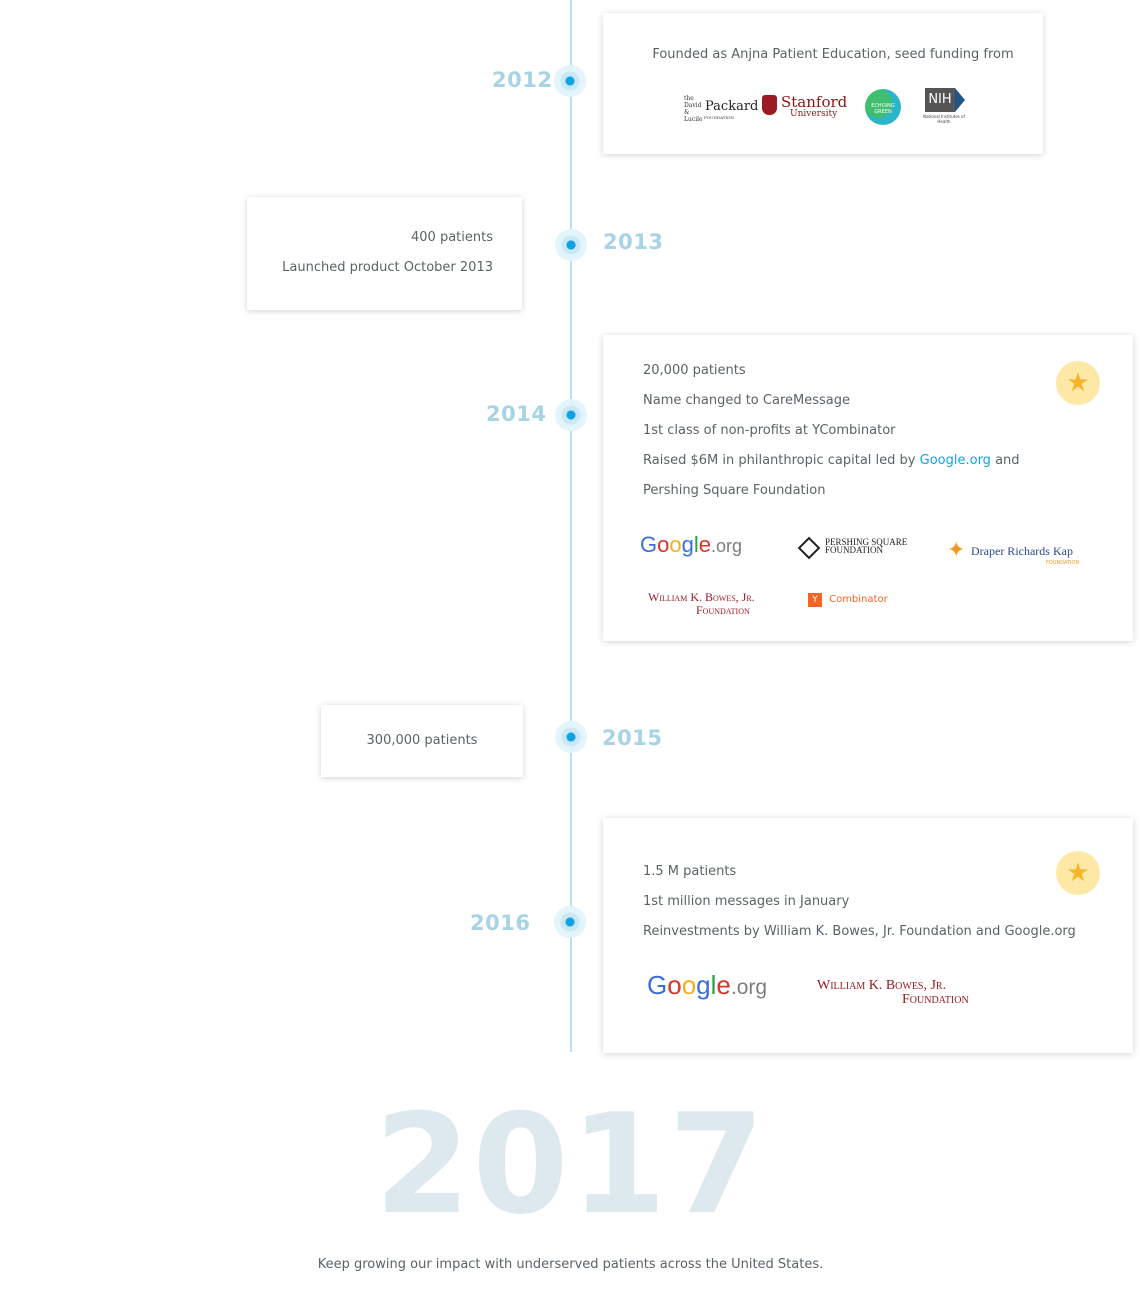 The width and height of the screenshot is (1141, 1299). Describe the element at coordinates (940, 100) in the screenshot. I see `nih-mark: NIH` at that location.